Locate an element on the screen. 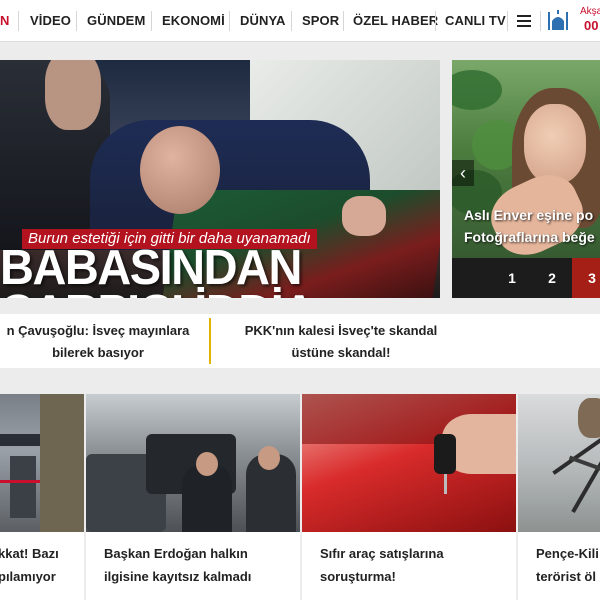 Image resolution: width=600 pixels, height=600 pixels. news-card: Sıfır araç satışlarına soruşturma! is located at coordinates (409, 497).